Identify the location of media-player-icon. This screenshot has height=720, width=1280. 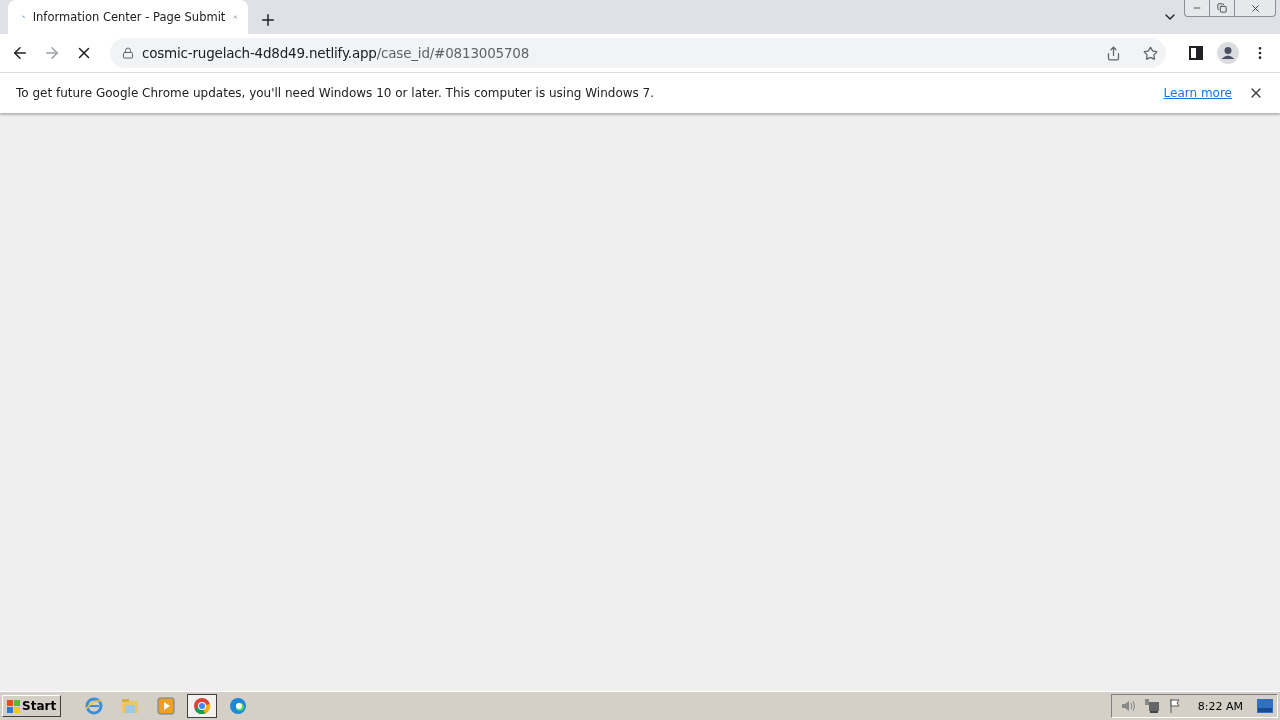
(166, 706).